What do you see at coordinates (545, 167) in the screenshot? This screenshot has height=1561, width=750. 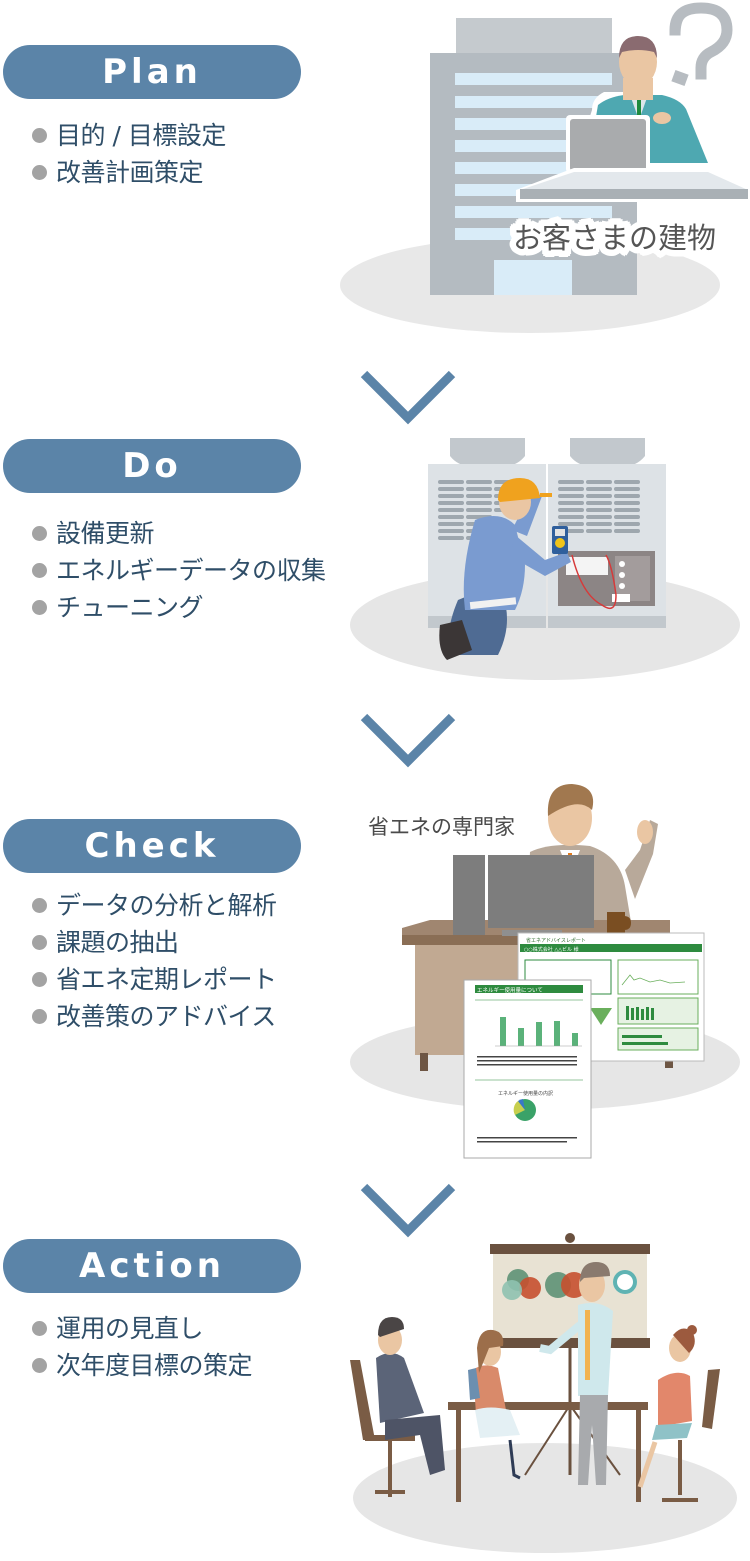 I see `customer-building-illustration: お客さまの建物` at bounding box center [545, 167].